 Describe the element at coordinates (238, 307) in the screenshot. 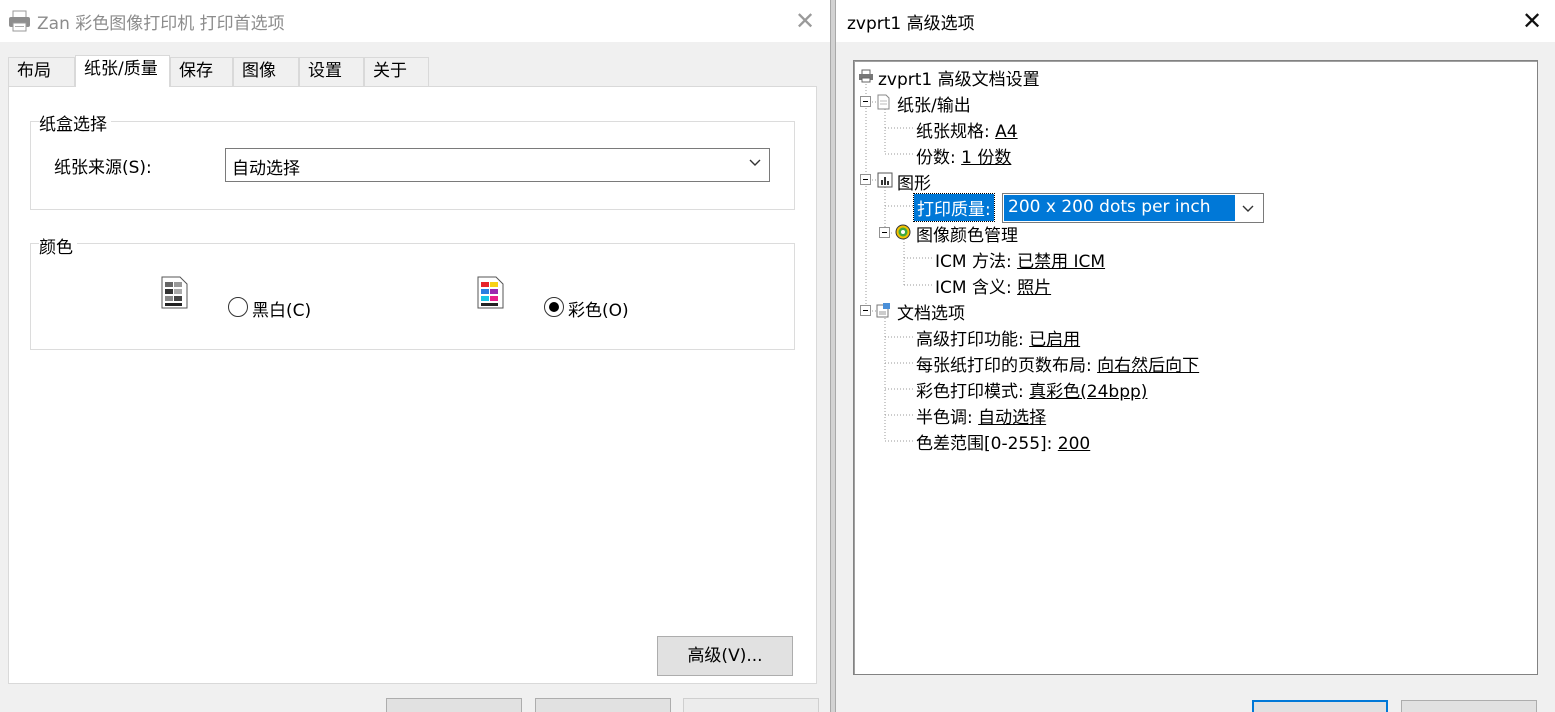

I see `bw-radio` at that location.